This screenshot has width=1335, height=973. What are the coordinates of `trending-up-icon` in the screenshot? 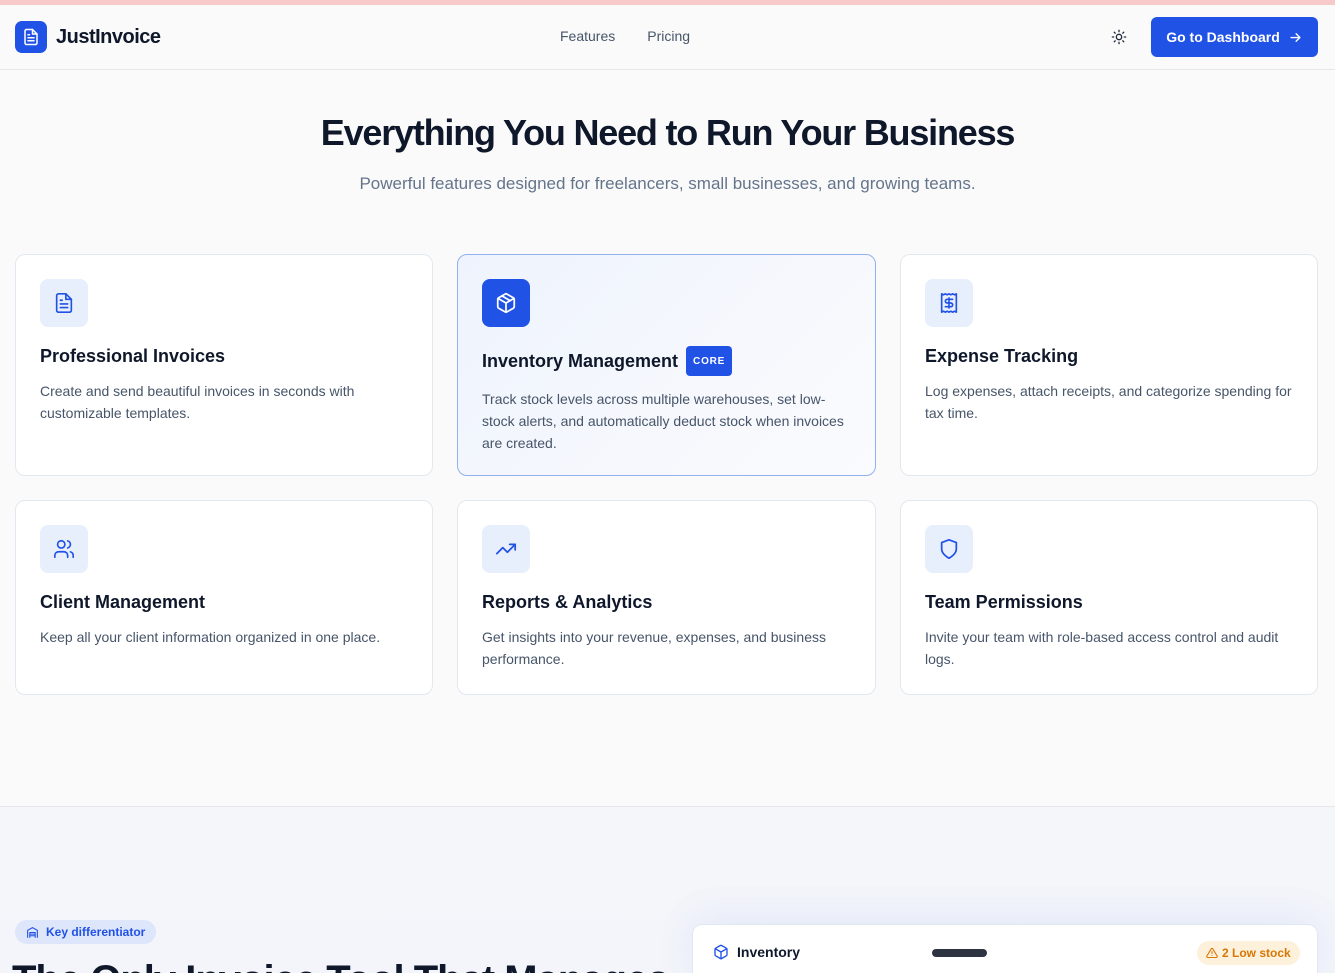 It's located at (506, 549).